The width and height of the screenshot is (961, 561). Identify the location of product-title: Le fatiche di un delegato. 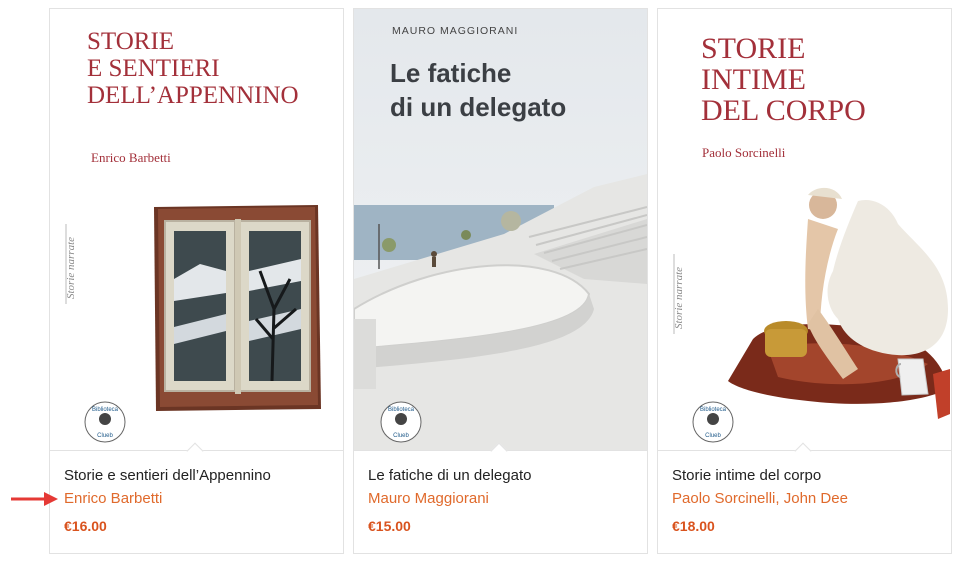
(502, 476).